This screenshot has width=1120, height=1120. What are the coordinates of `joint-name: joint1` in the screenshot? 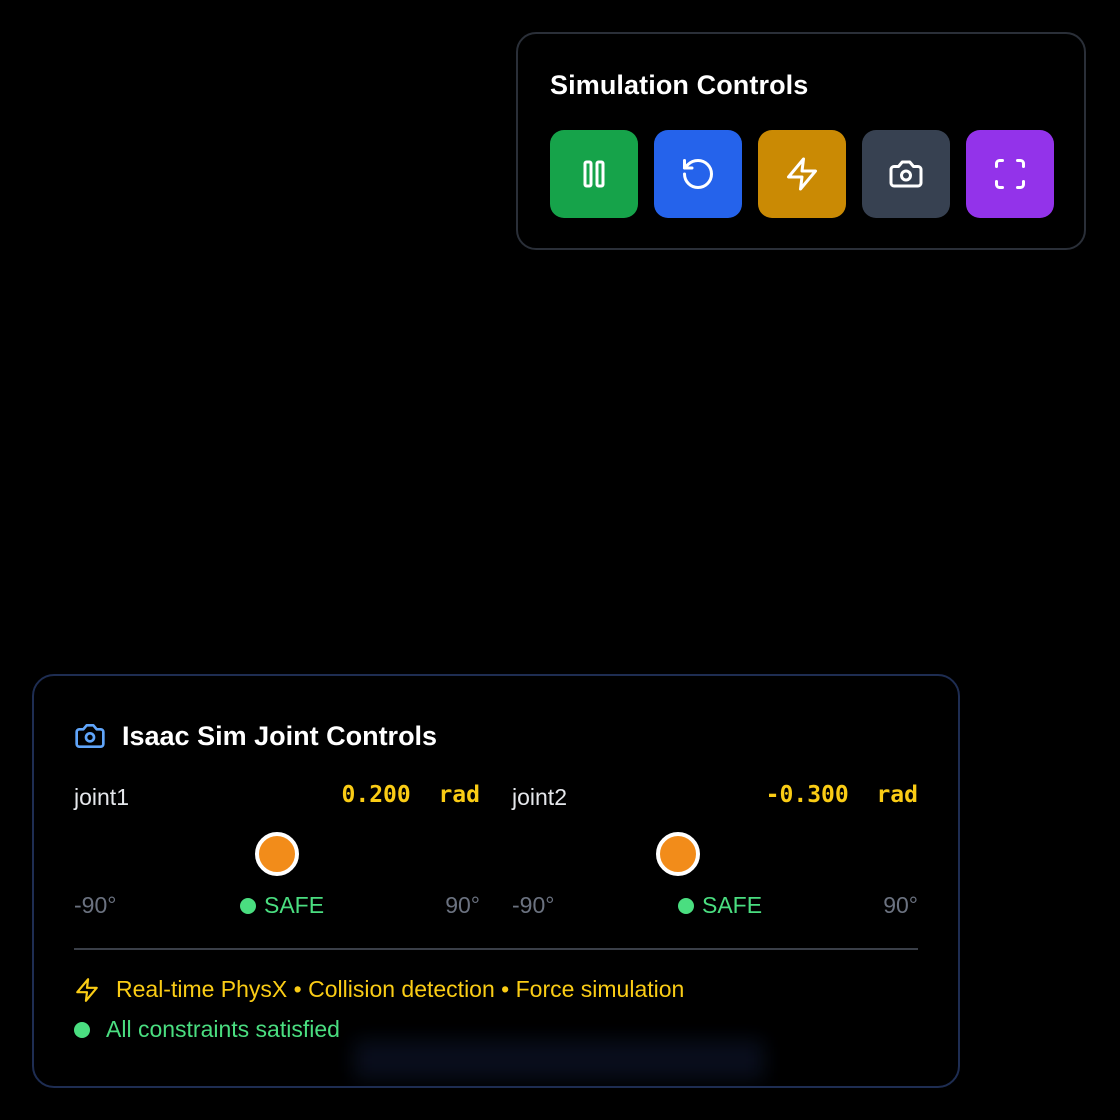 It's located at (101, 797).